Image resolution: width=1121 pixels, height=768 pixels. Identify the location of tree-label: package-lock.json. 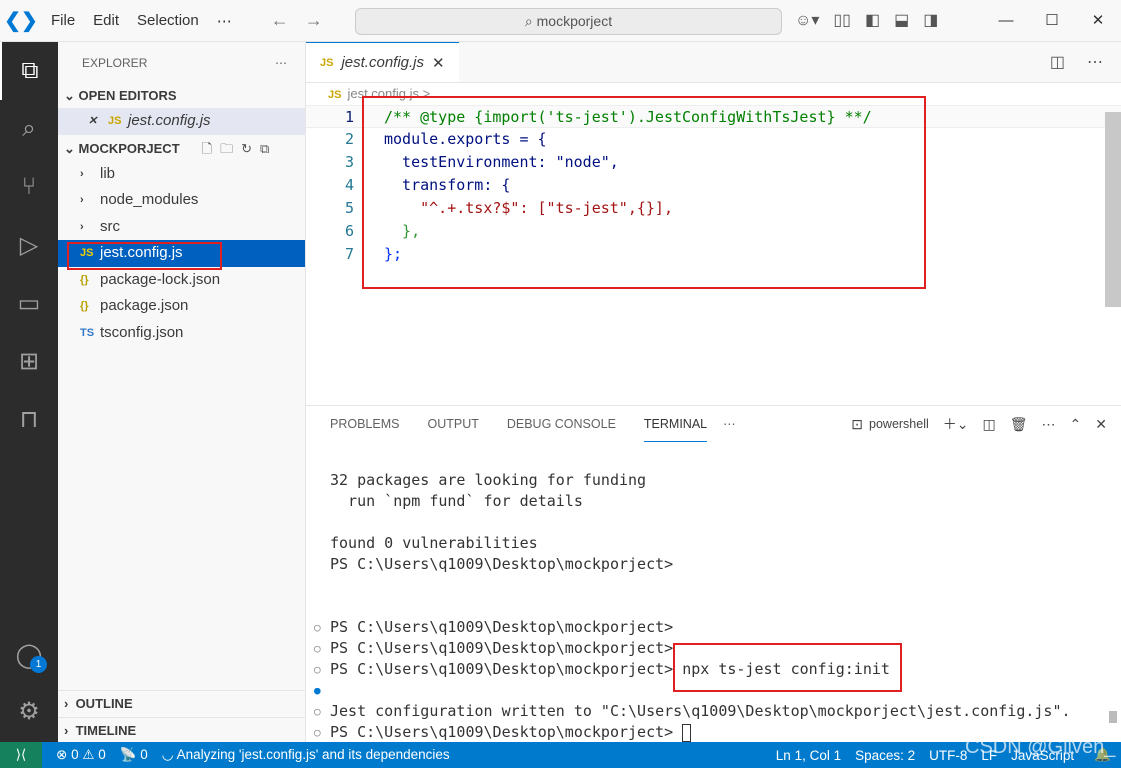
(160, 279).